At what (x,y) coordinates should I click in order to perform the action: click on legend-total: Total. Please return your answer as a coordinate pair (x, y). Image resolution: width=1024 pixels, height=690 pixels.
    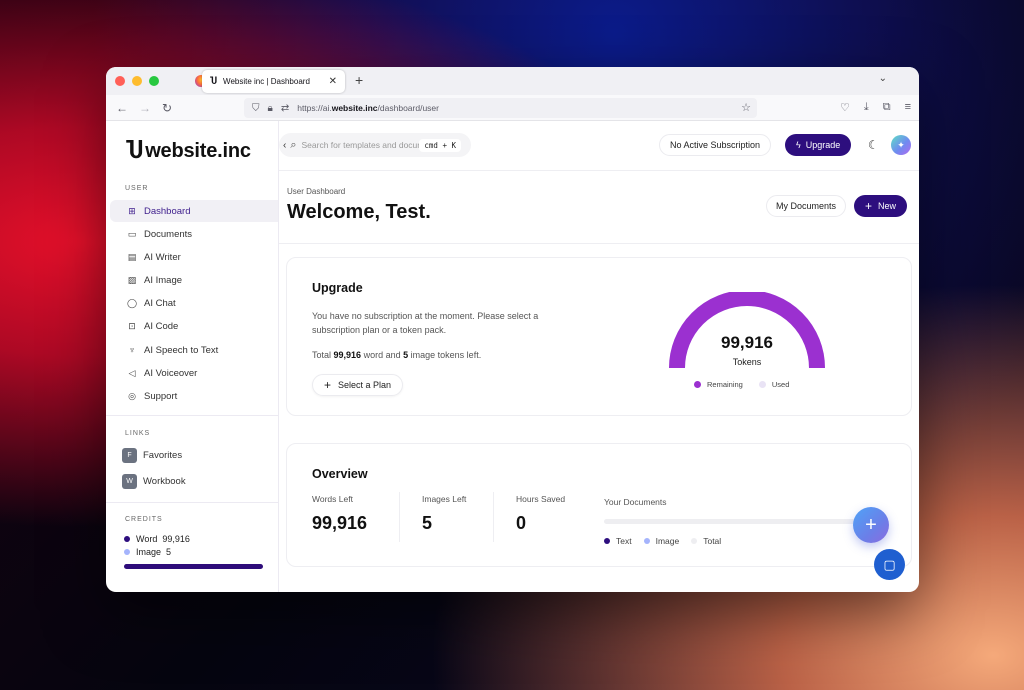
    Looking at the image, I should click on (712, 541).